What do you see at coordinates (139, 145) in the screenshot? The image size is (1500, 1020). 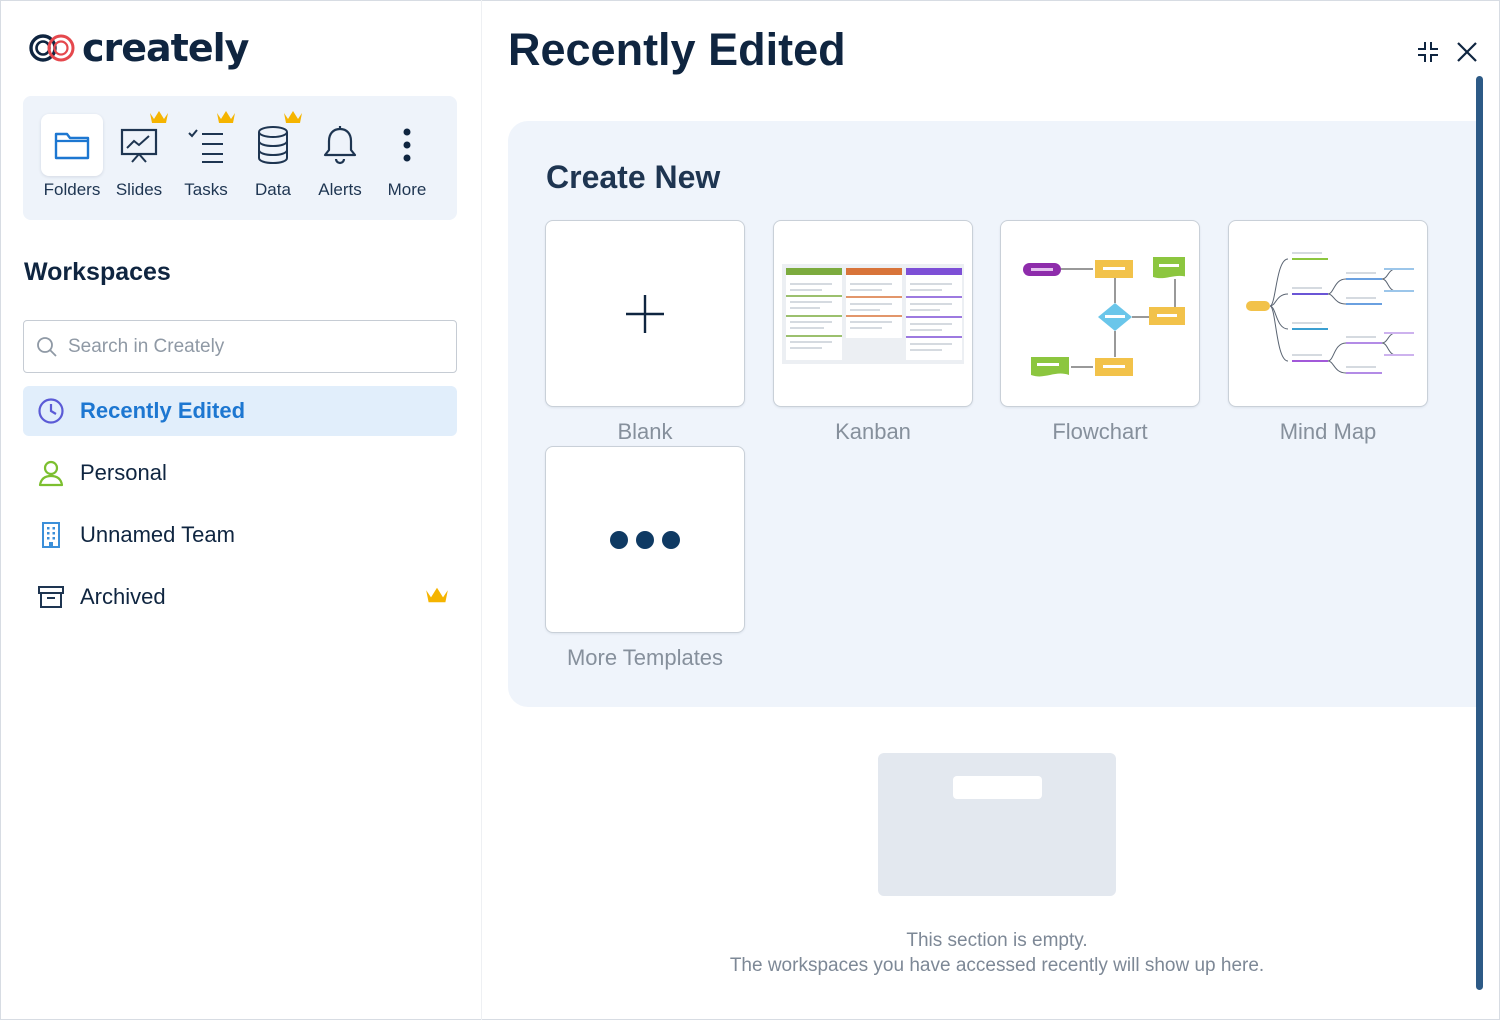 I see `presentation-icon` at bounding box center [139, 145].